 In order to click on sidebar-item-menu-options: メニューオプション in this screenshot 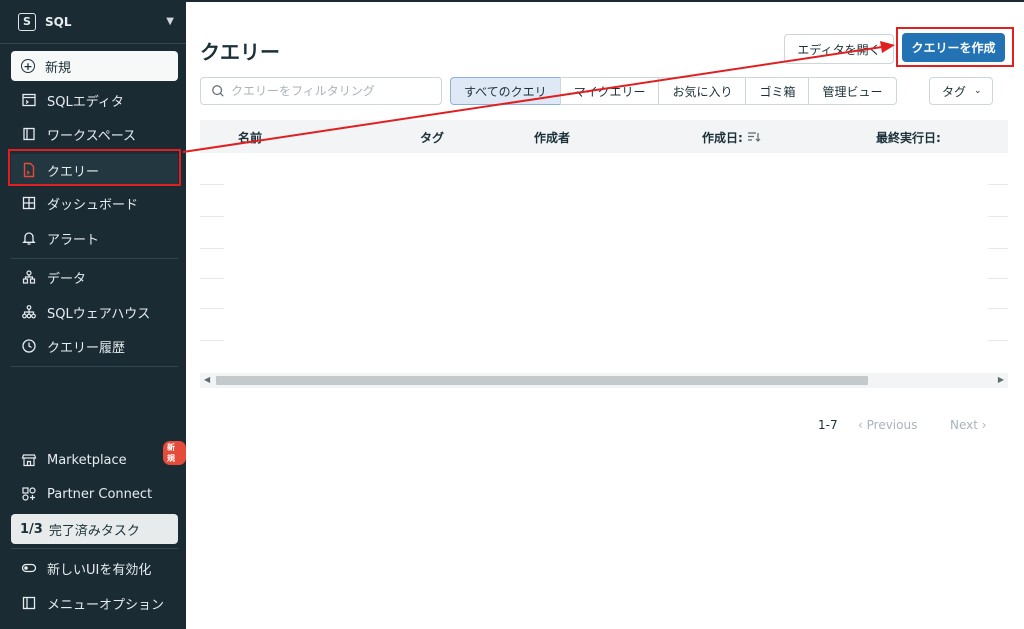, I will do `click(94, 603)`.